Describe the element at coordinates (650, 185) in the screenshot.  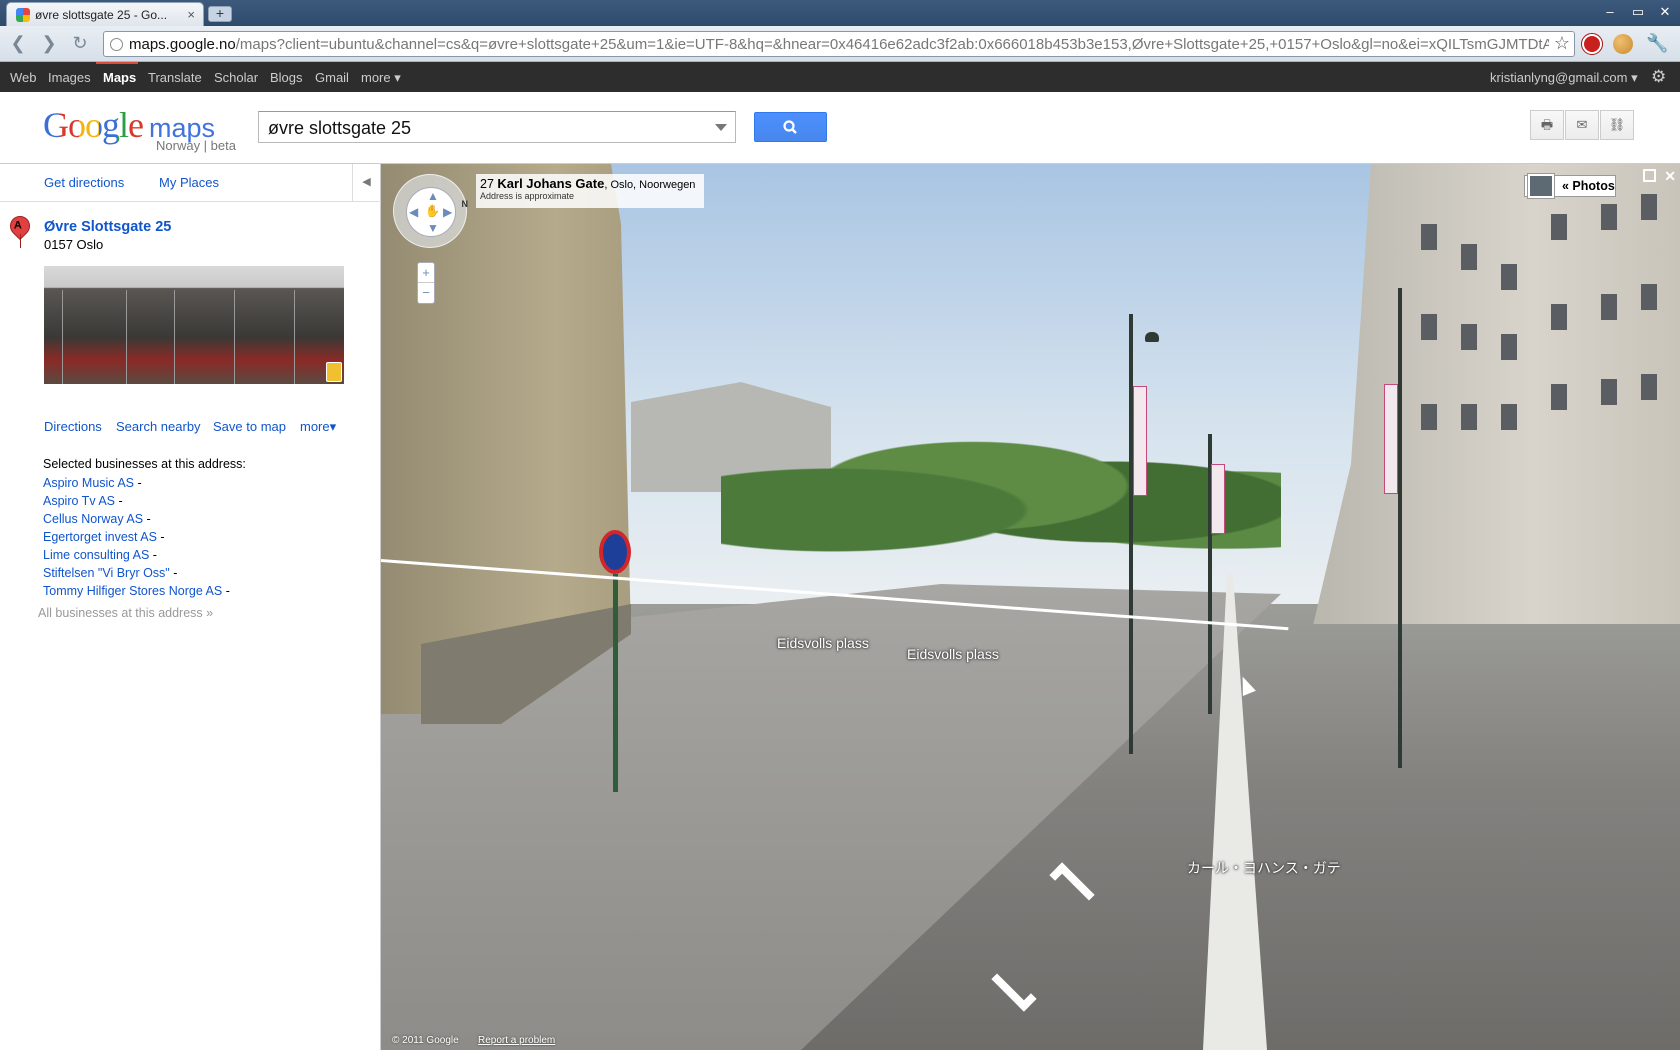
I see `sv-address-city: , Oslo, Noorwegen` at that location.